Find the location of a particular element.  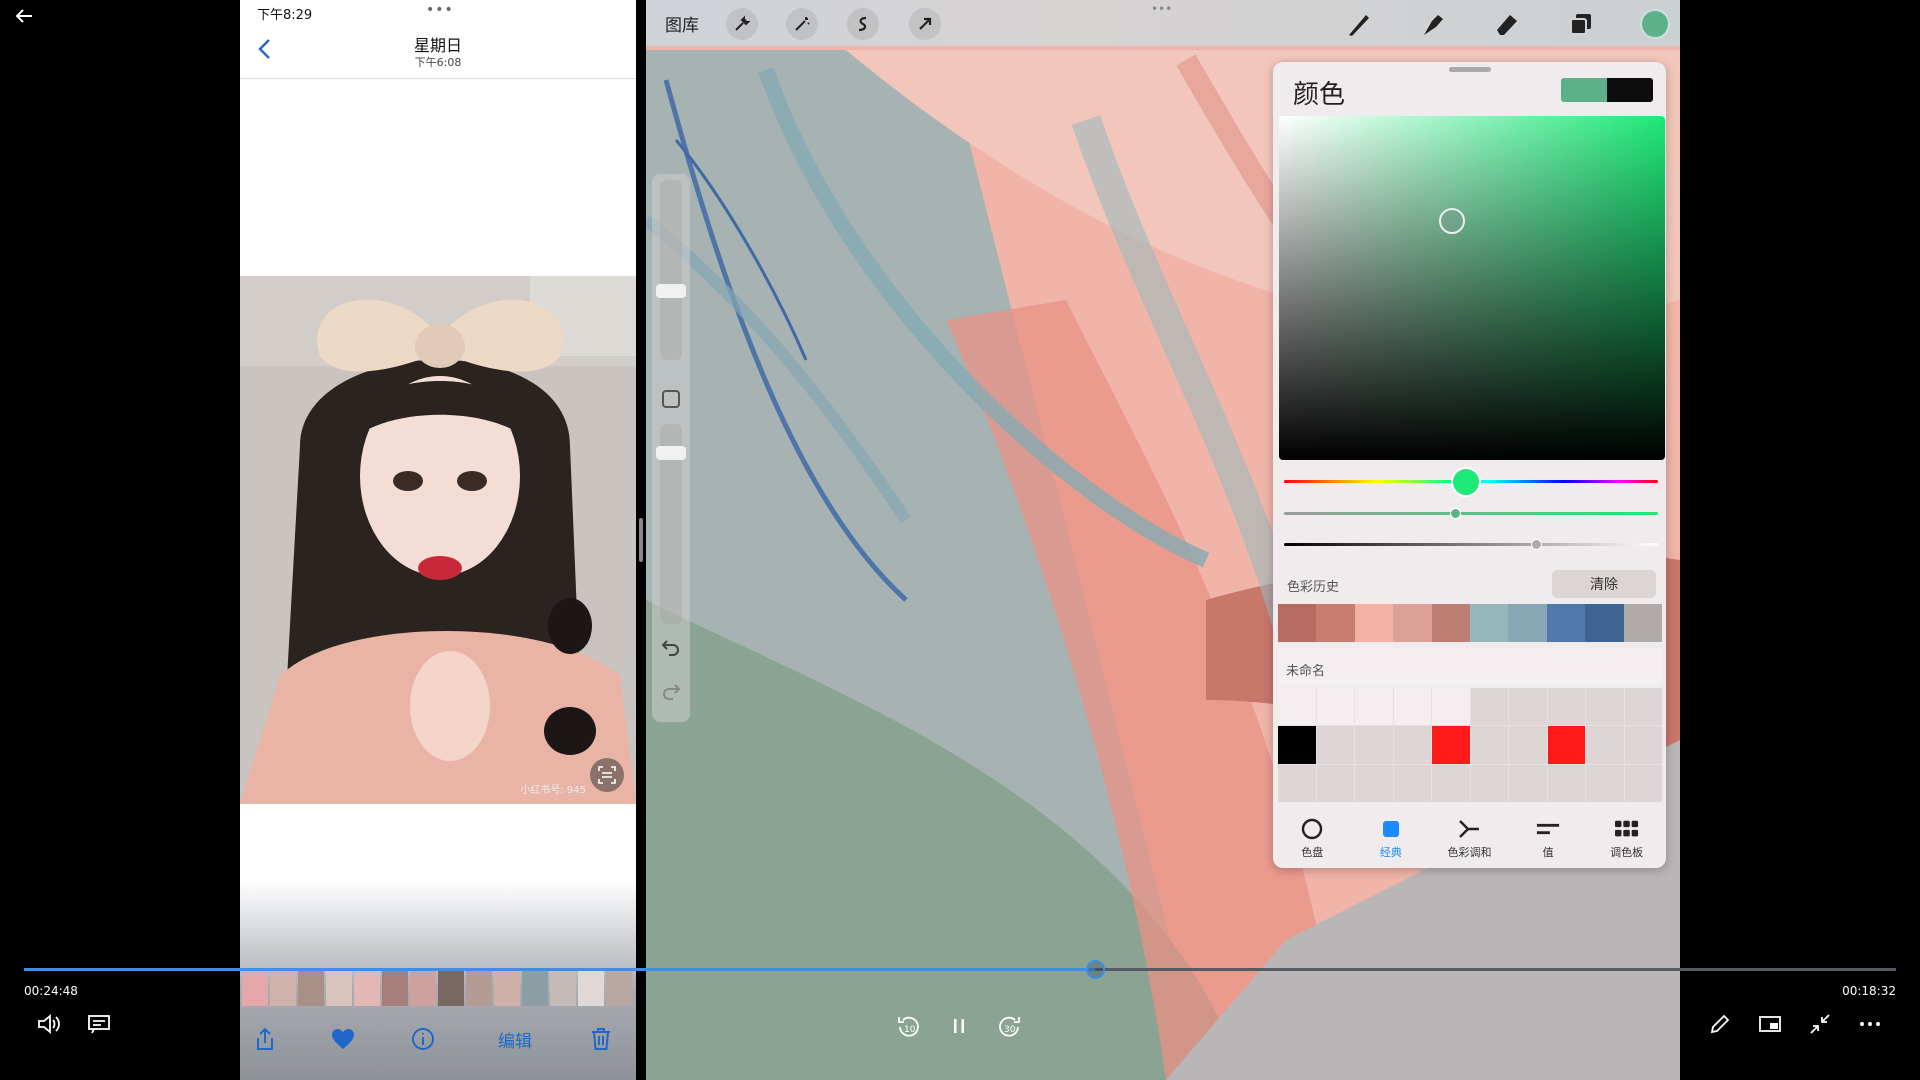

magic-wand-icon is located at coordinates (802, 24).